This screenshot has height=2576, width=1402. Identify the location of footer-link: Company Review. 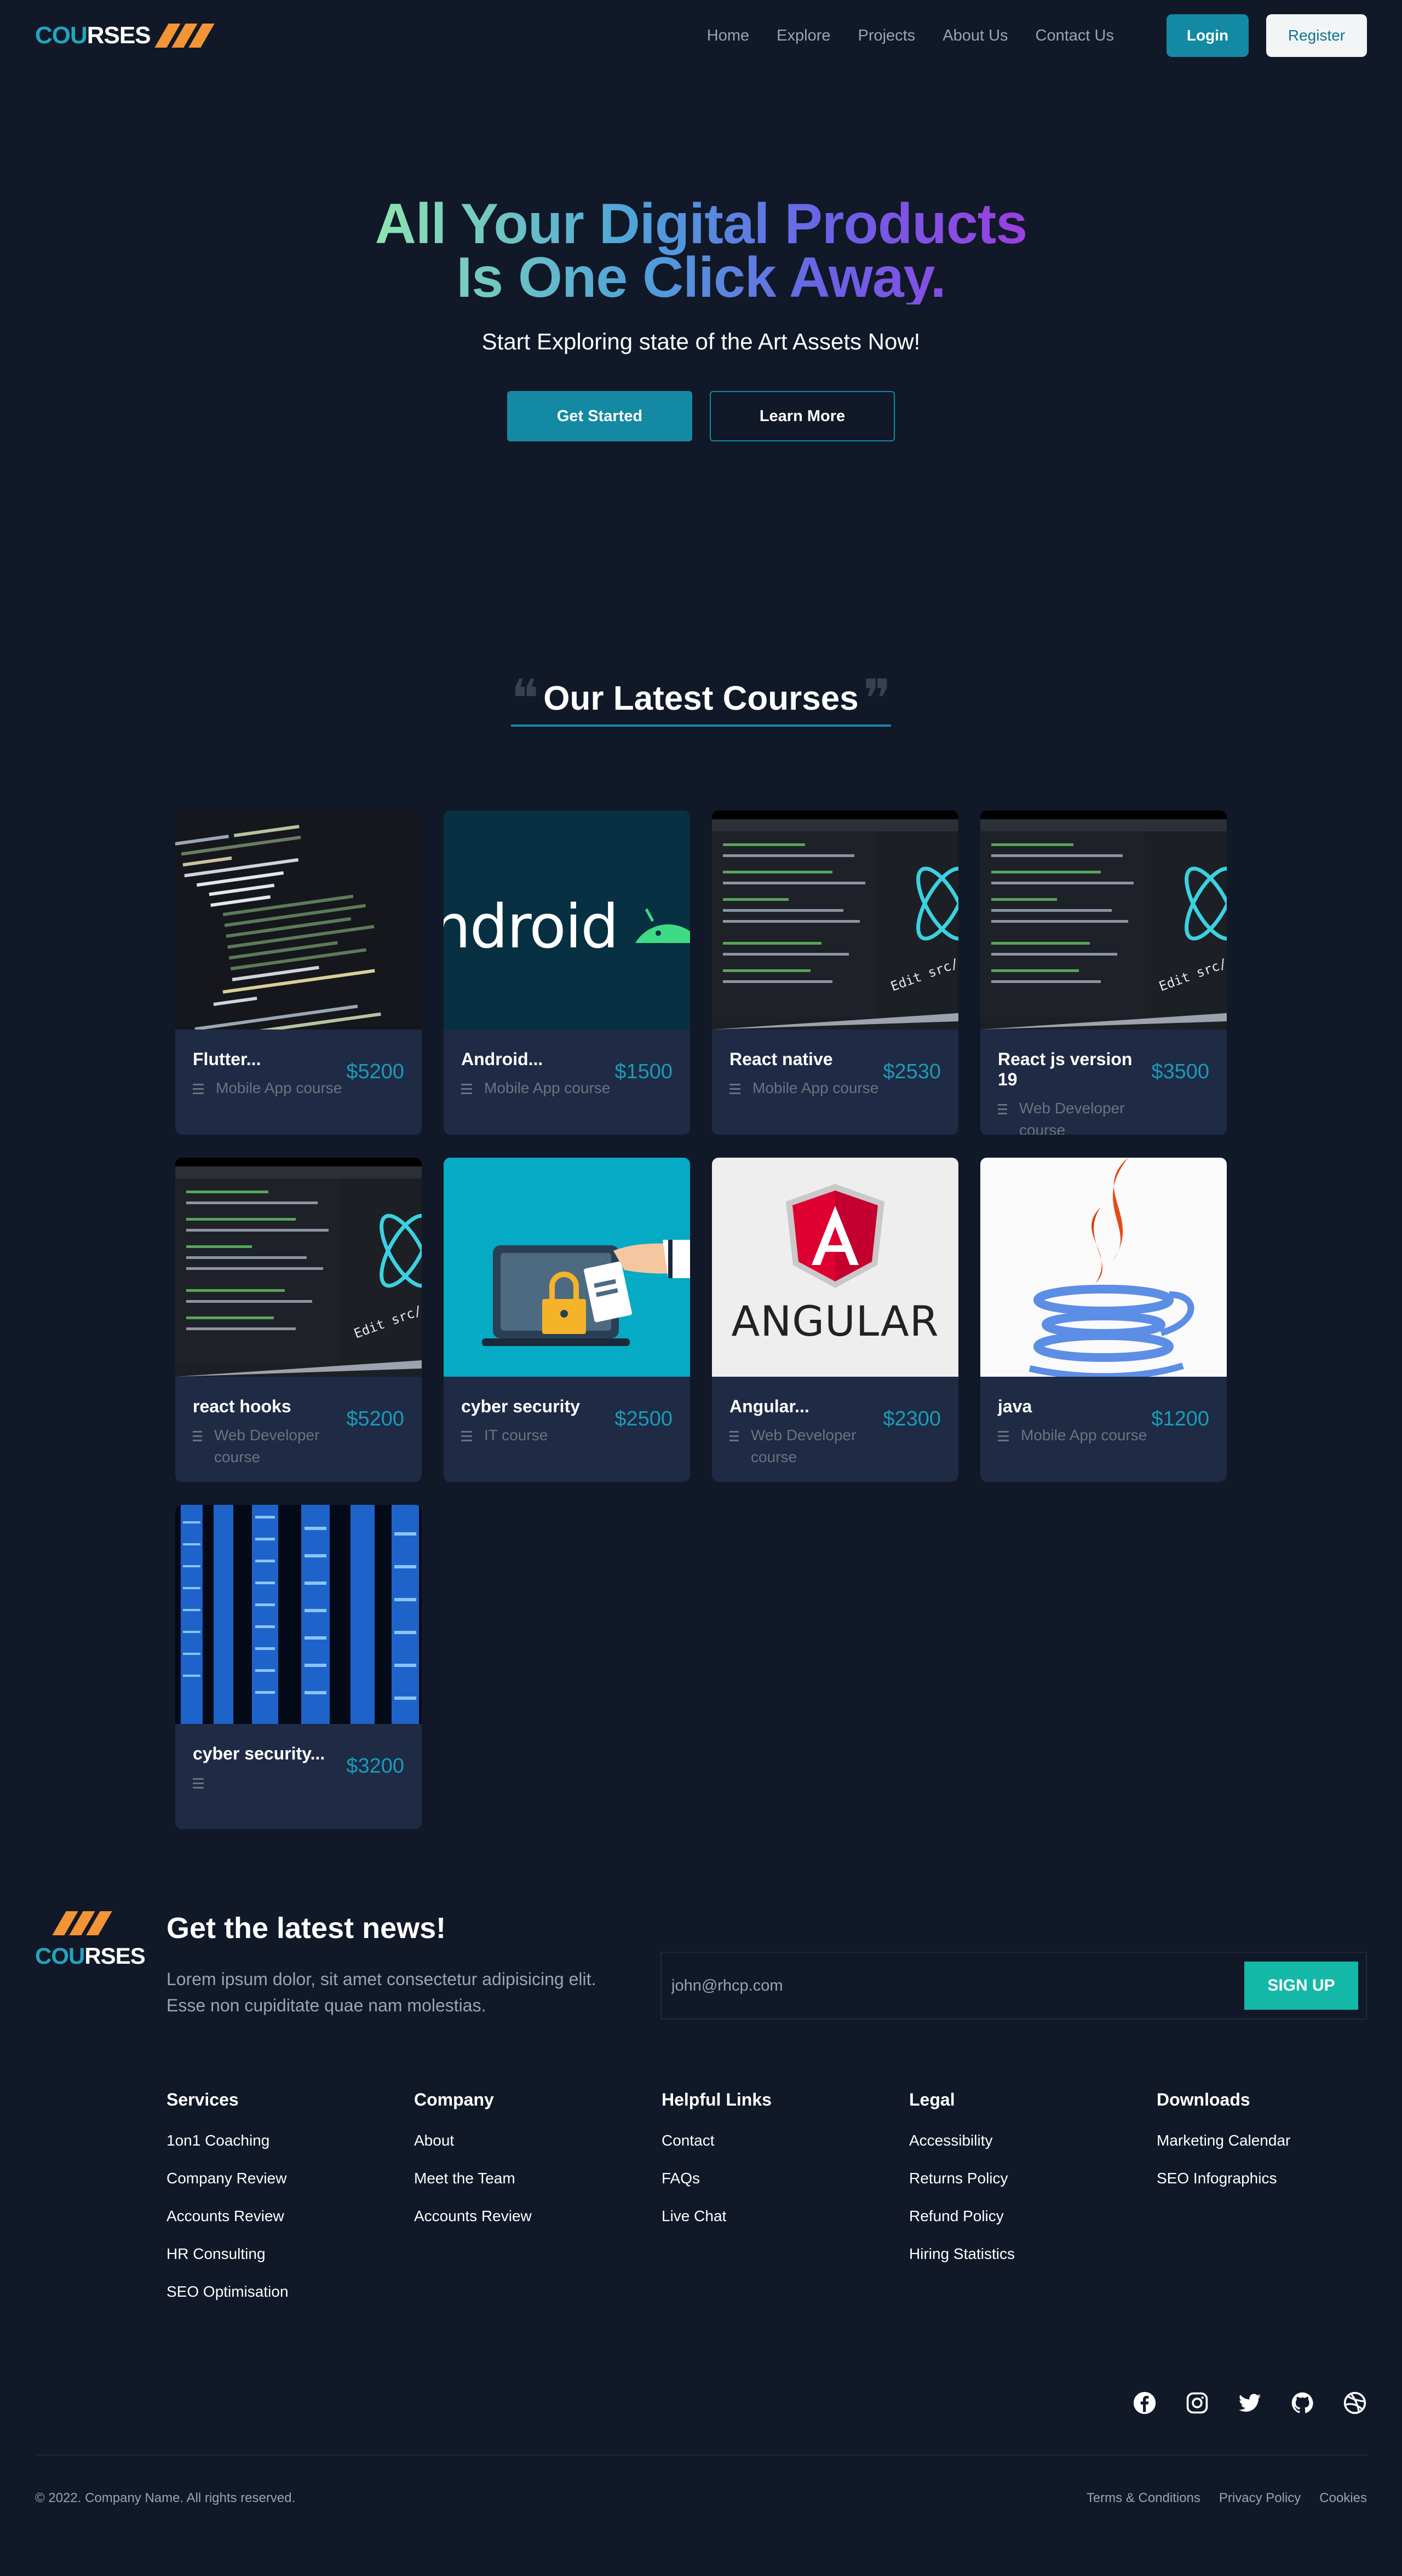
(290, 2178).